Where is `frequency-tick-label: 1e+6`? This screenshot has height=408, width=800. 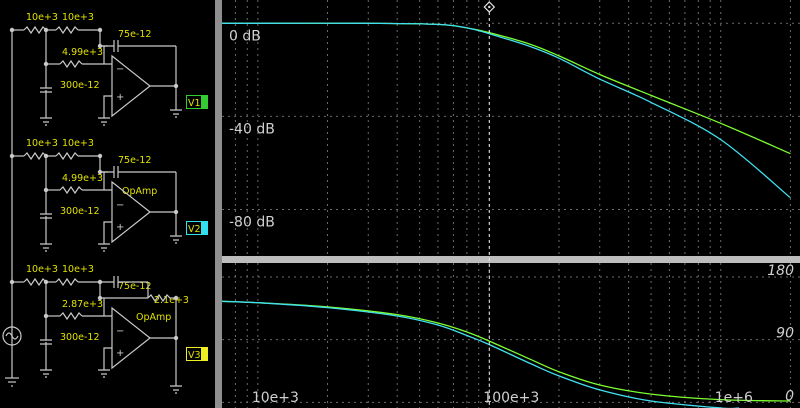
frequency-tick-label: 1e+6 is located at coordinates (734, 398).